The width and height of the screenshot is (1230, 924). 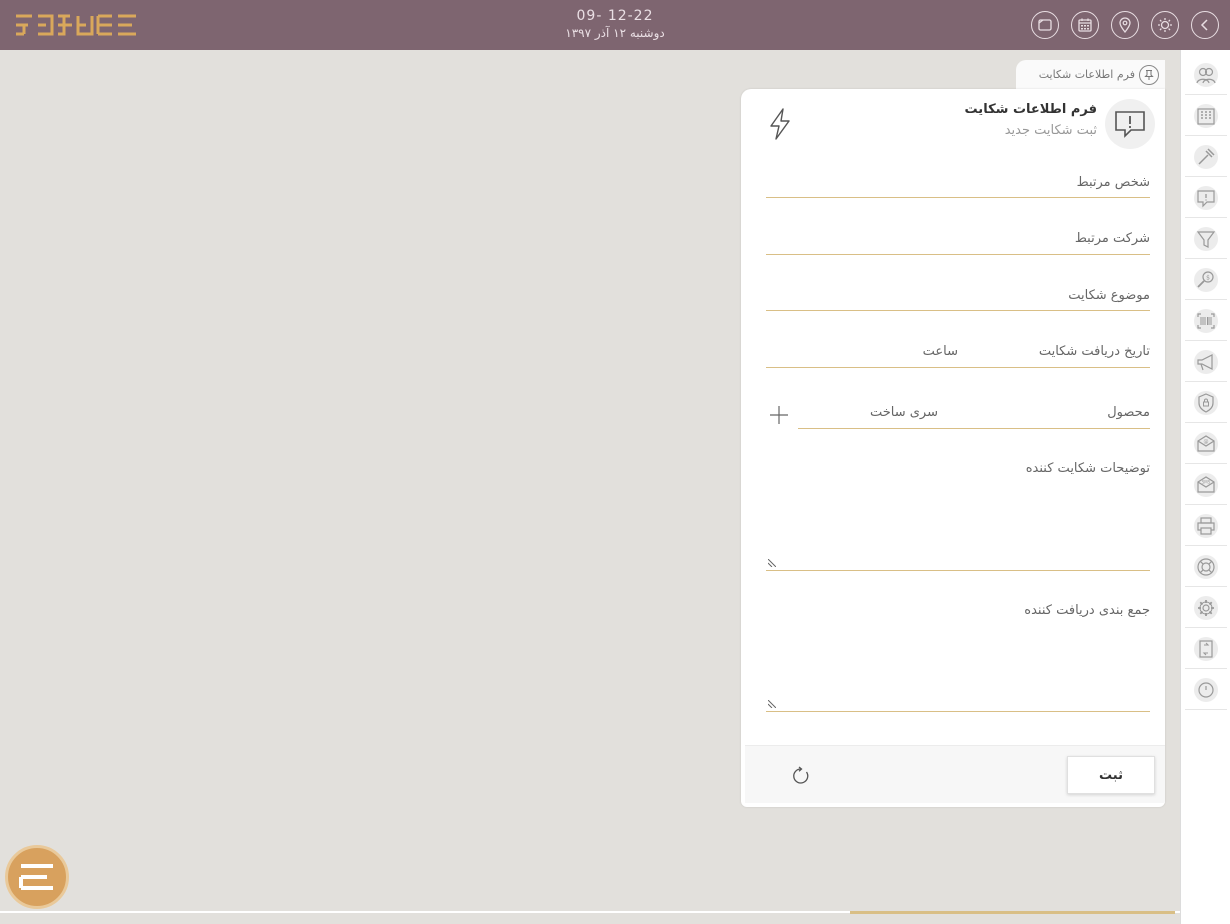 I want to click on barcode-icon, so click(x=1206, y=320).